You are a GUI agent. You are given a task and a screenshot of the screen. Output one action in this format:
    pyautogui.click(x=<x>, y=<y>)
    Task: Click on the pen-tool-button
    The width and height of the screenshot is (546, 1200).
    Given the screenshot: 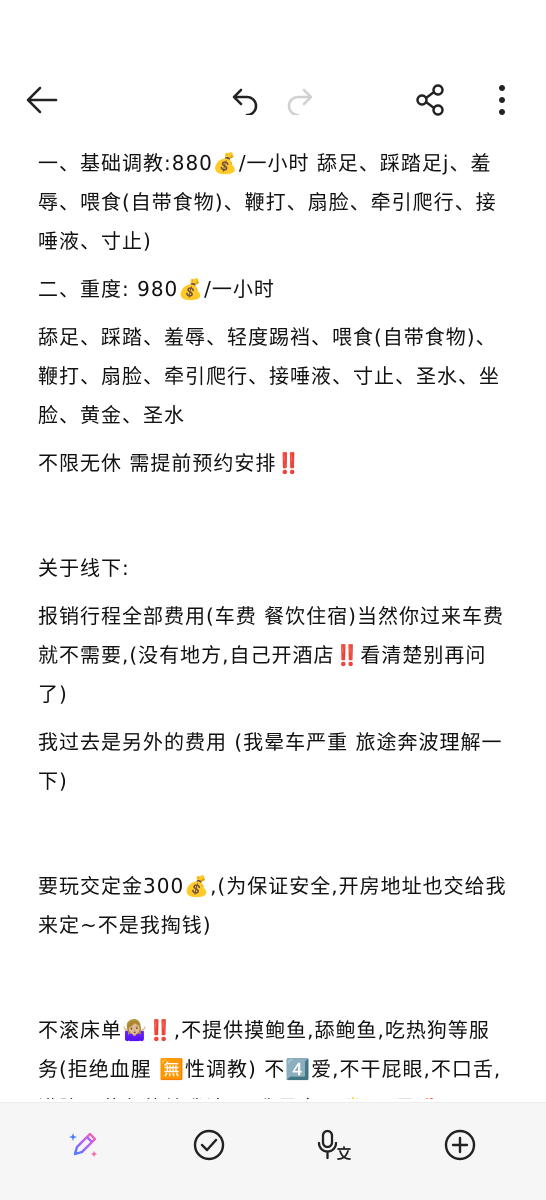 What is the action you would take?
    pyautogui.click(x=84, y=1145)
    